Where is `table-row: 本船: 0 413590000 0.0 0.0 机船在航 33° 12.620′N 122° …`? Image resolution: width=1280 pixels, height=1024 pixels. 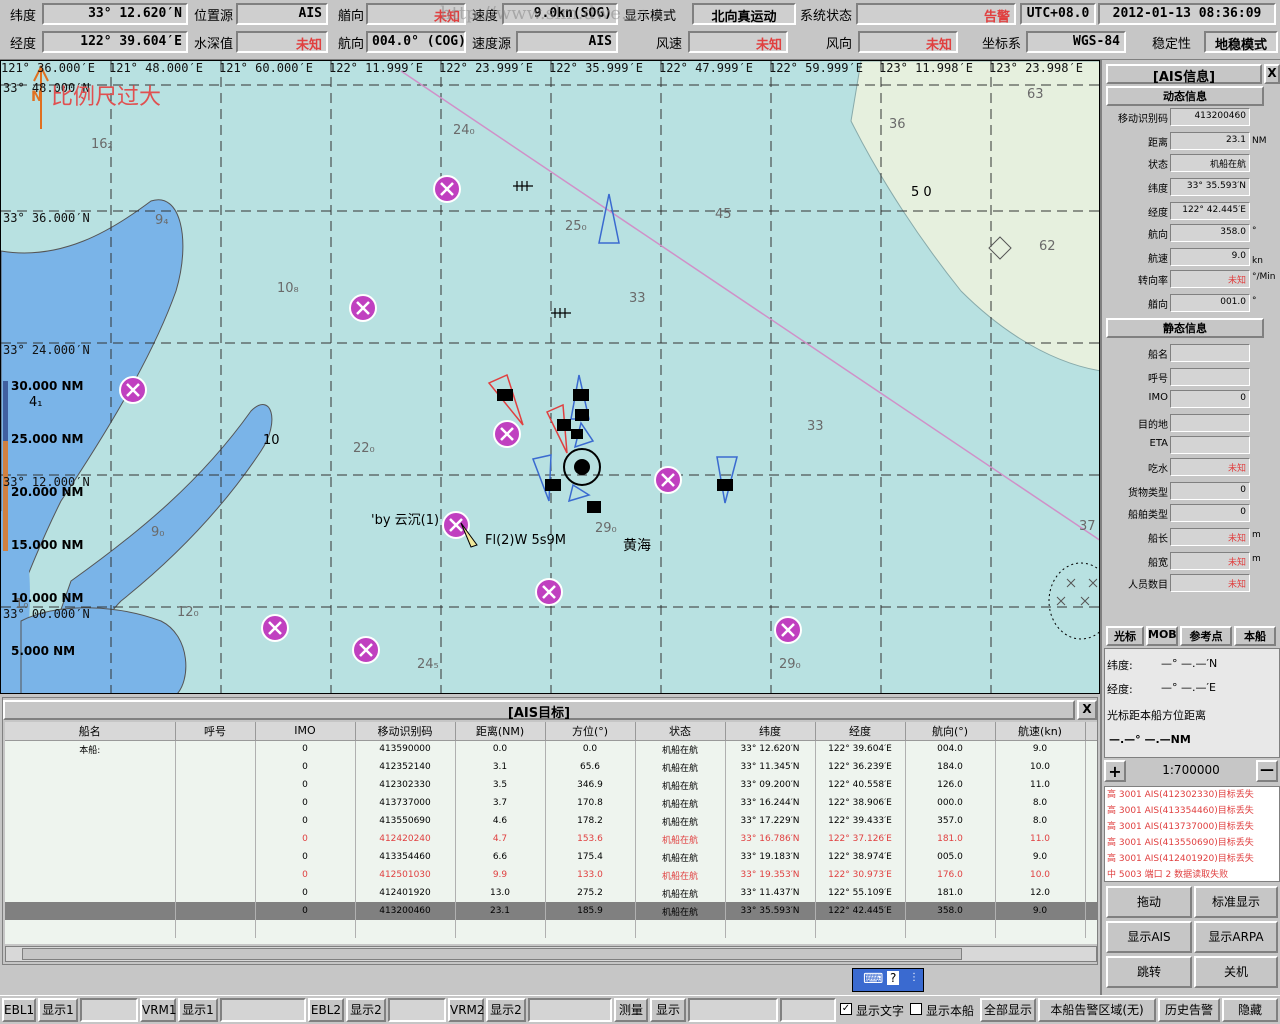 table-row: 本船: 0 413590000 0.0 0.0 机船在航 33° 12.620′N 122° … is located at coordinates (551, 749).